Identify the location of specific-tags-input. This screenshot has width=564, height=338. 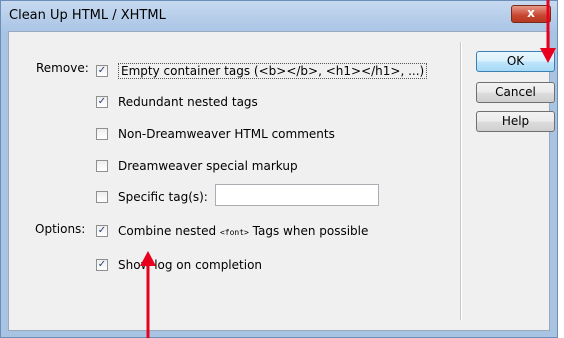
(297, 195).